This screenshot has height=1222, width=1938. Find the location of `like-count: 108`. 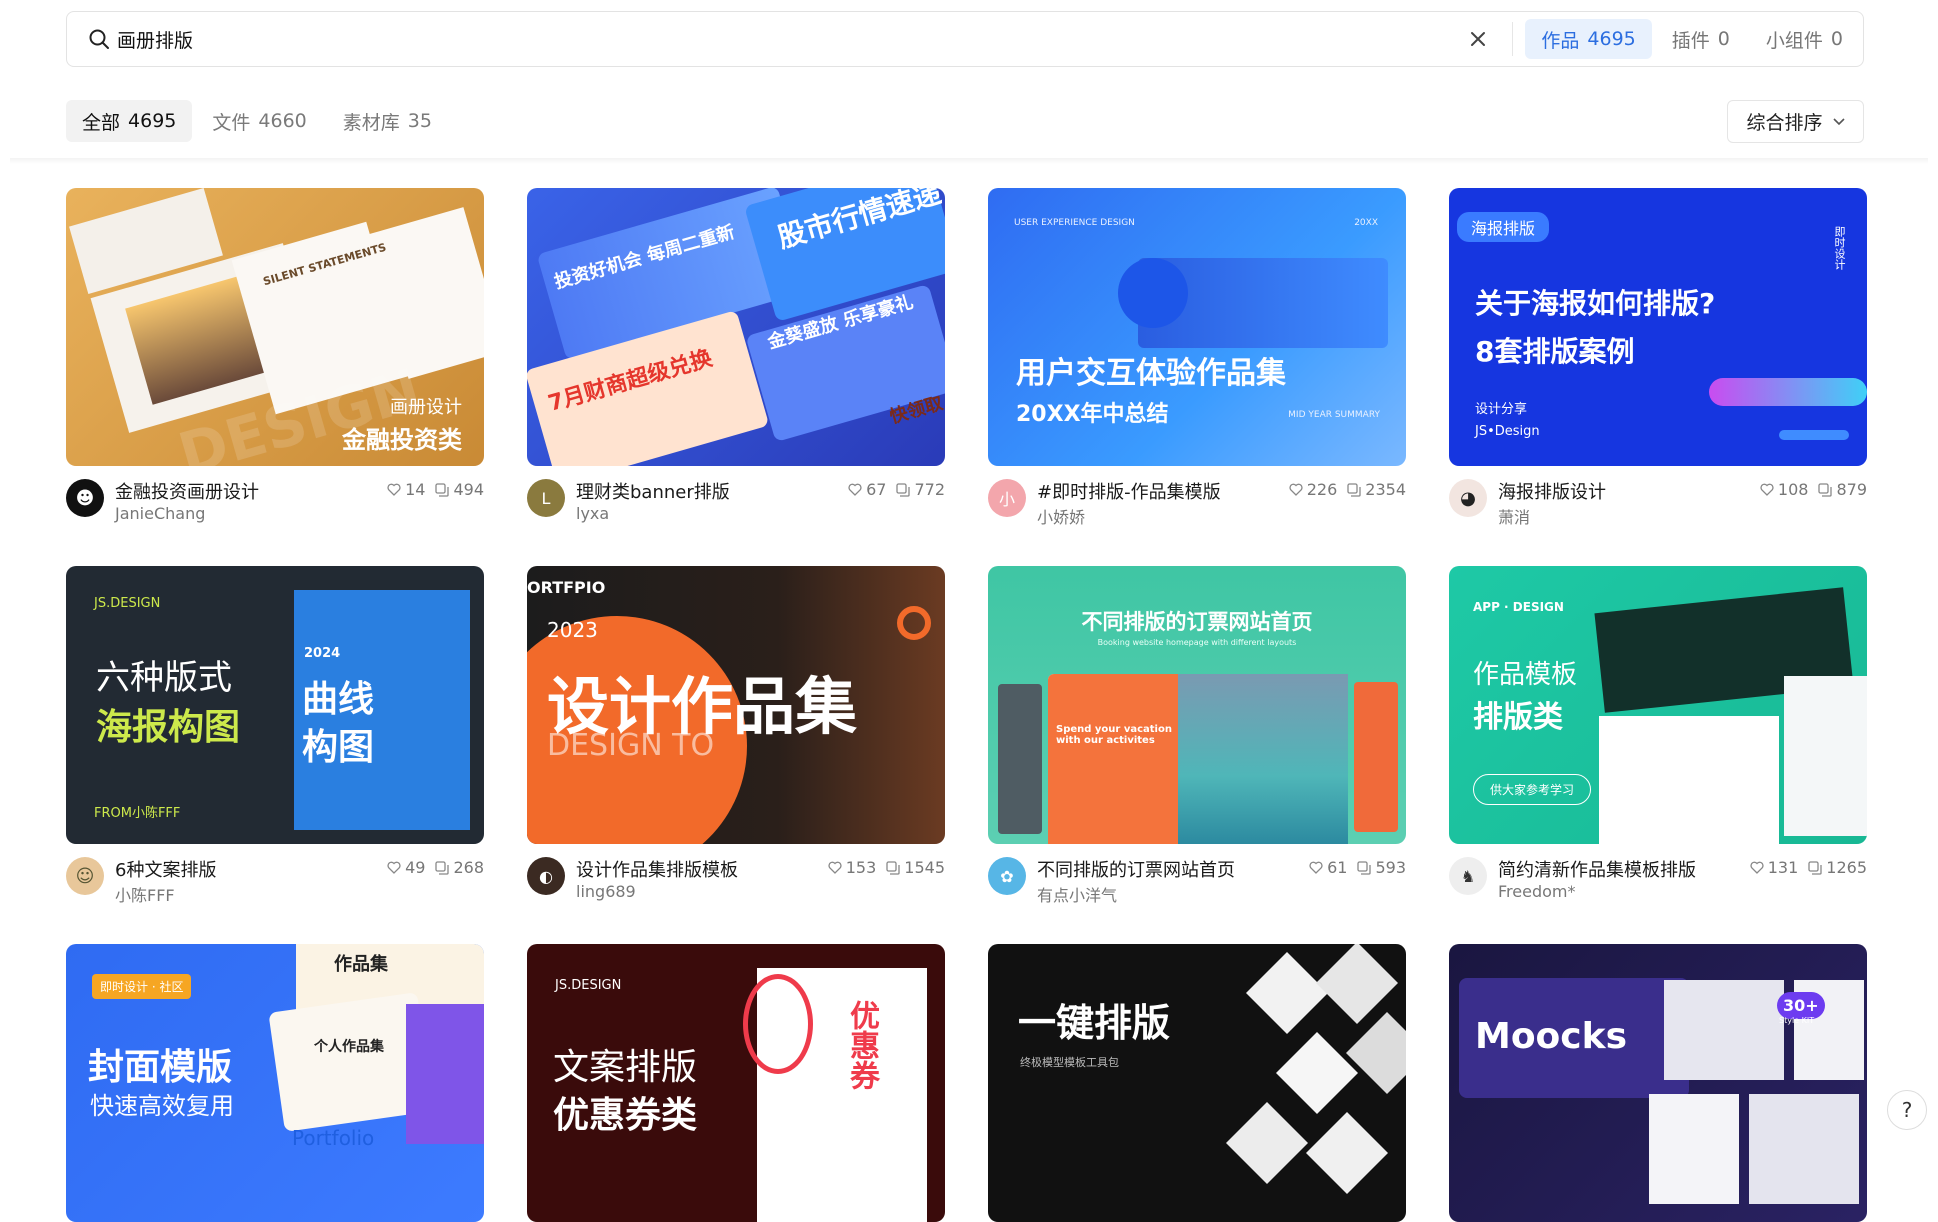

like-count: 108 is located at coordinates (1784, 489).